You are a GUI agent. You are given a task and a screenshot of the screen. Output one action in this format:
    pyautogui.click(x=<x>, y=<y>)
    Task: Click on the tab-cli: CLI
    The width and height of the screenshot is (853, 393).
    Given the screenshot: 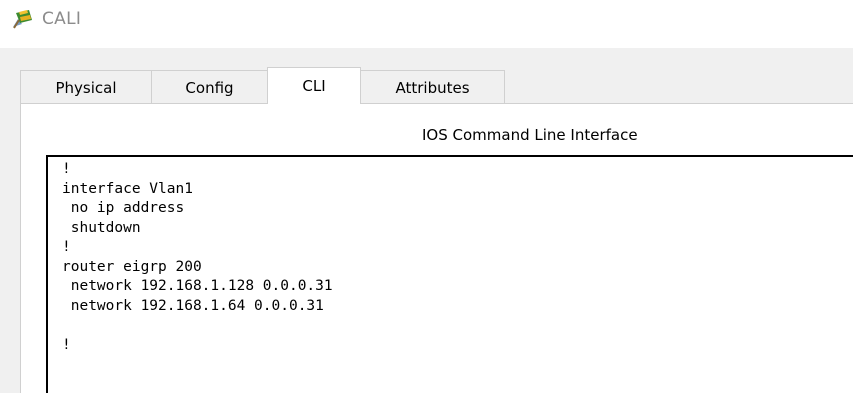 What is the action you would take?
    pyautogui.click(x=314, y=85)
    